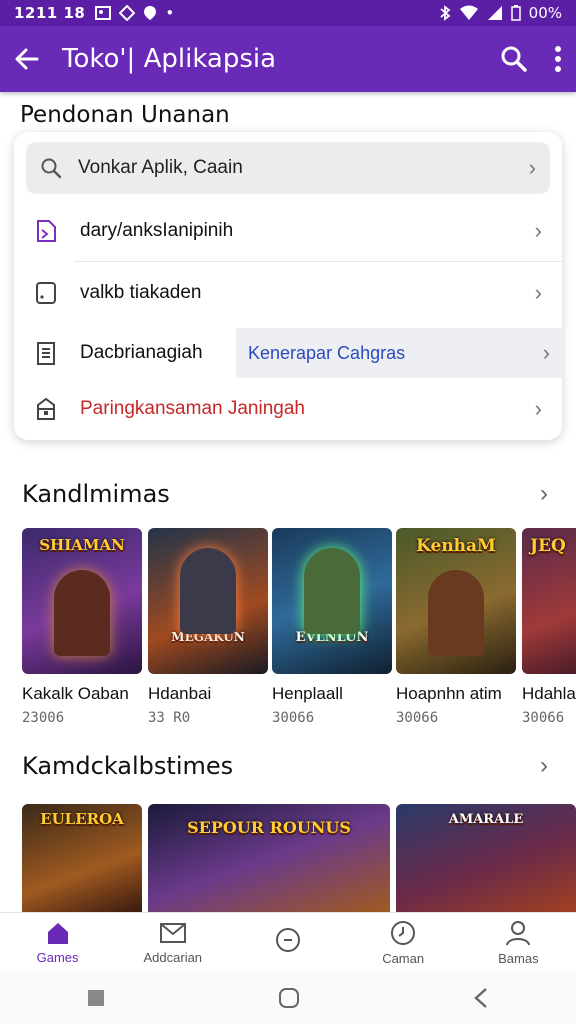  What do you see at coordinates (403, 933) in the screenshot?
I see `clock-icon` at bounding box center [403, 933].